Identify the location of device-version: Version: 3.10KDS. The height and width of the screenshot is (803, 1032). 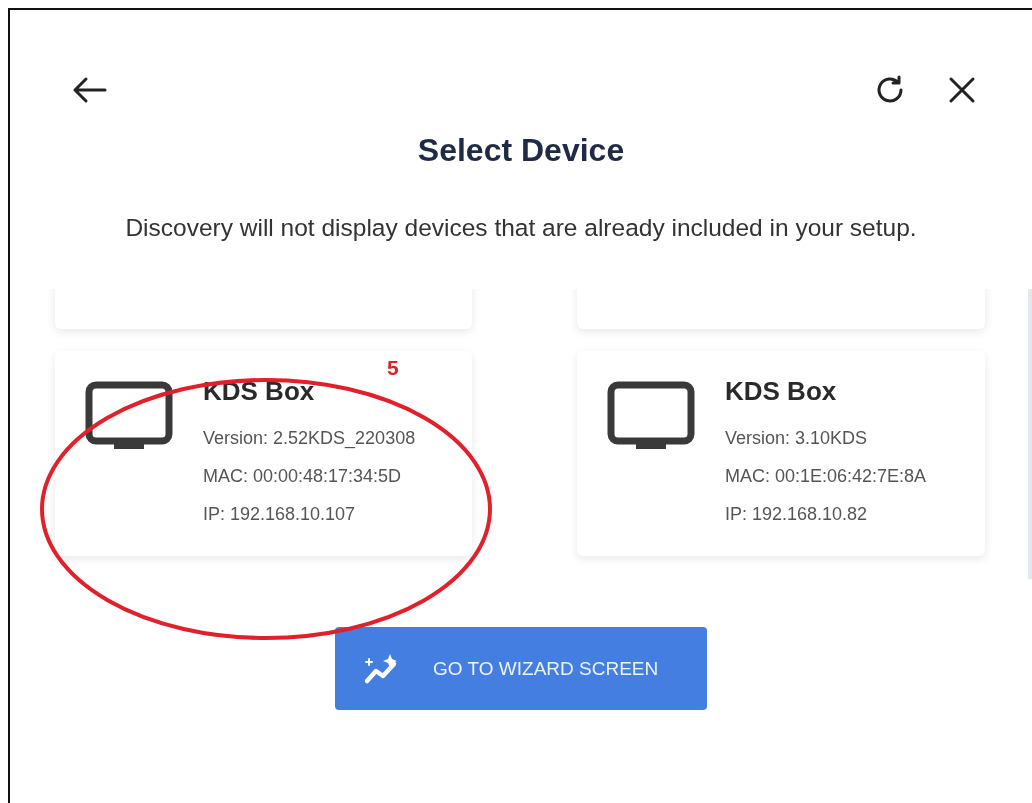
(796, 438).